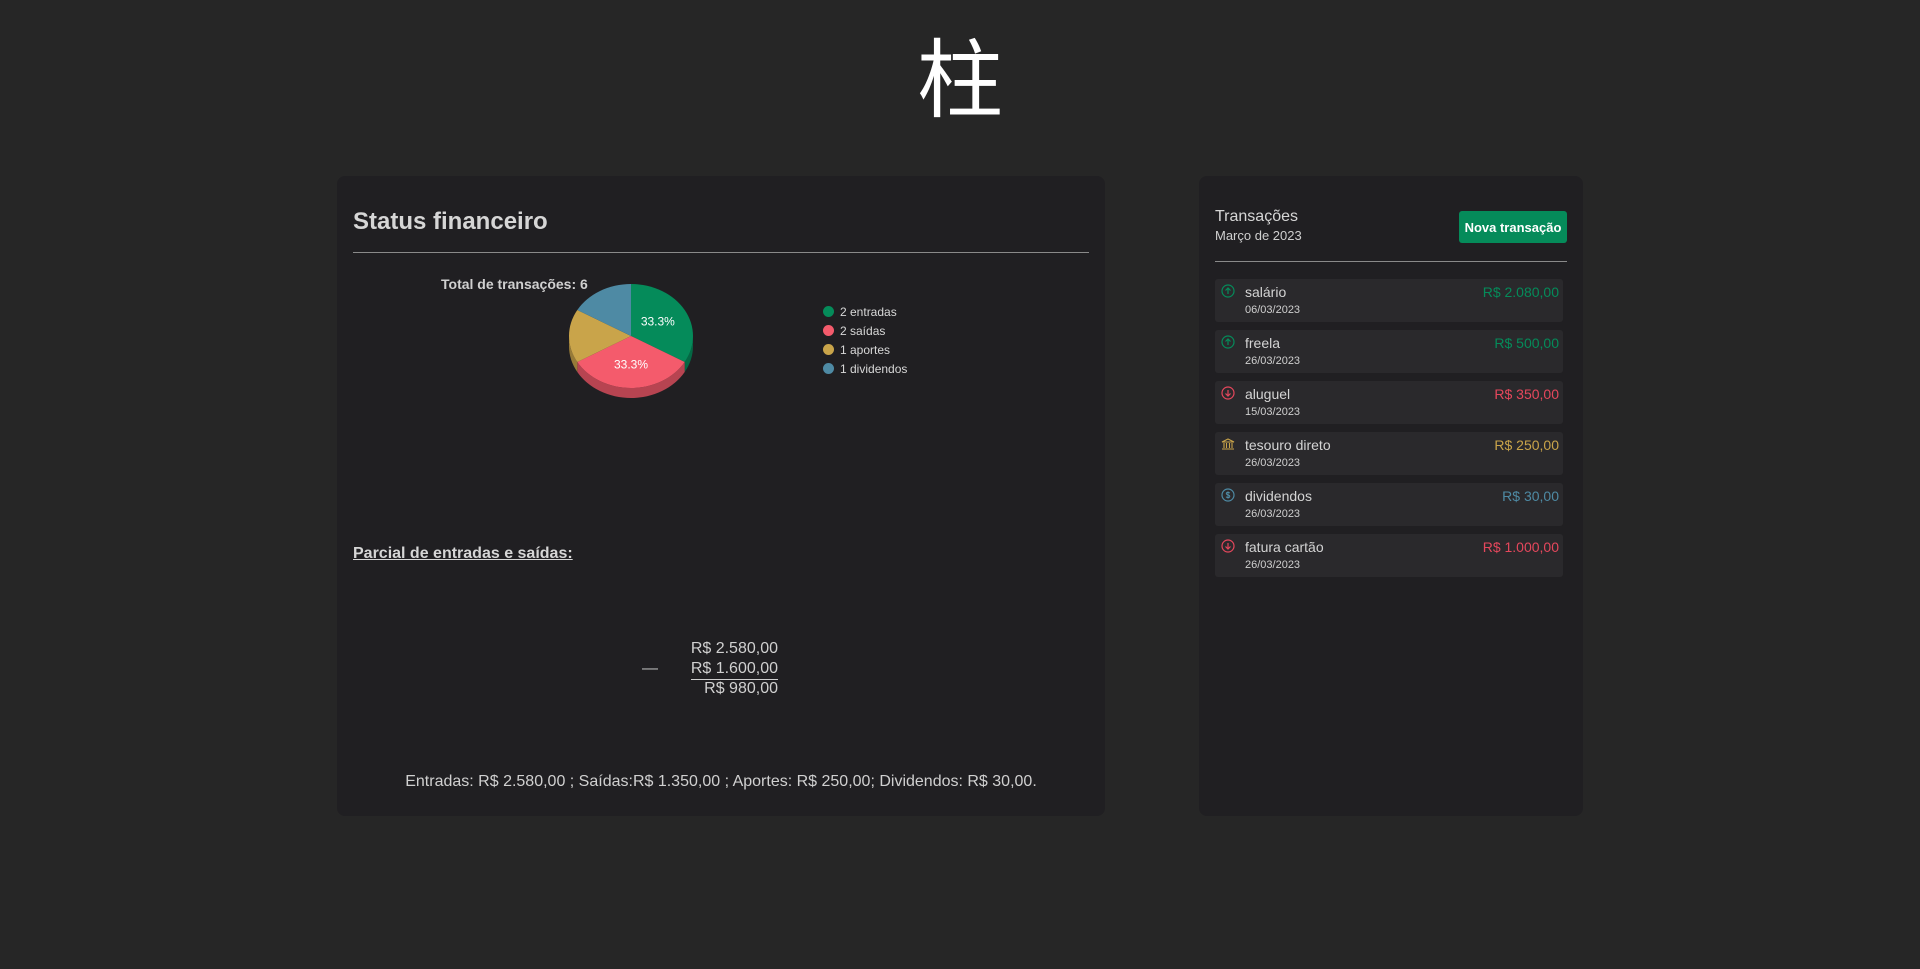 This screenshot has height=969, width=1920. What do you see at coordinates (1256, 216) in the screenshot?
I see `transactions-title: Transações` at bounding box center [1256, 216].